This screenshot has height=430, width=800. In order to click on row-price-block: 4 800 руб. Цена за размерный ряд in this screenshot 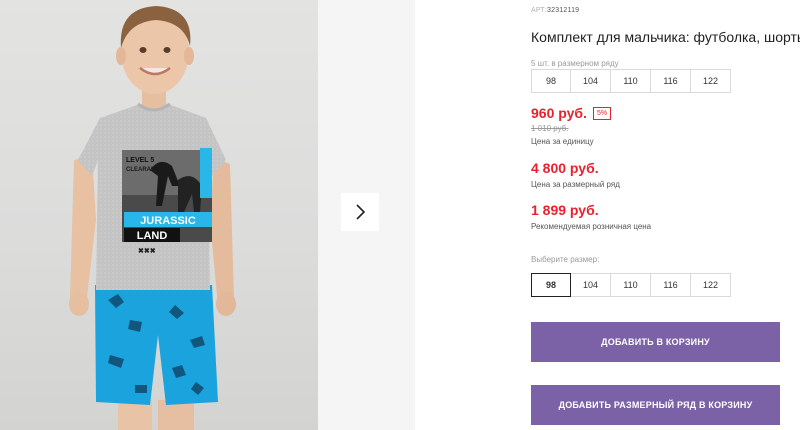, I will do `click(575, 174)`.